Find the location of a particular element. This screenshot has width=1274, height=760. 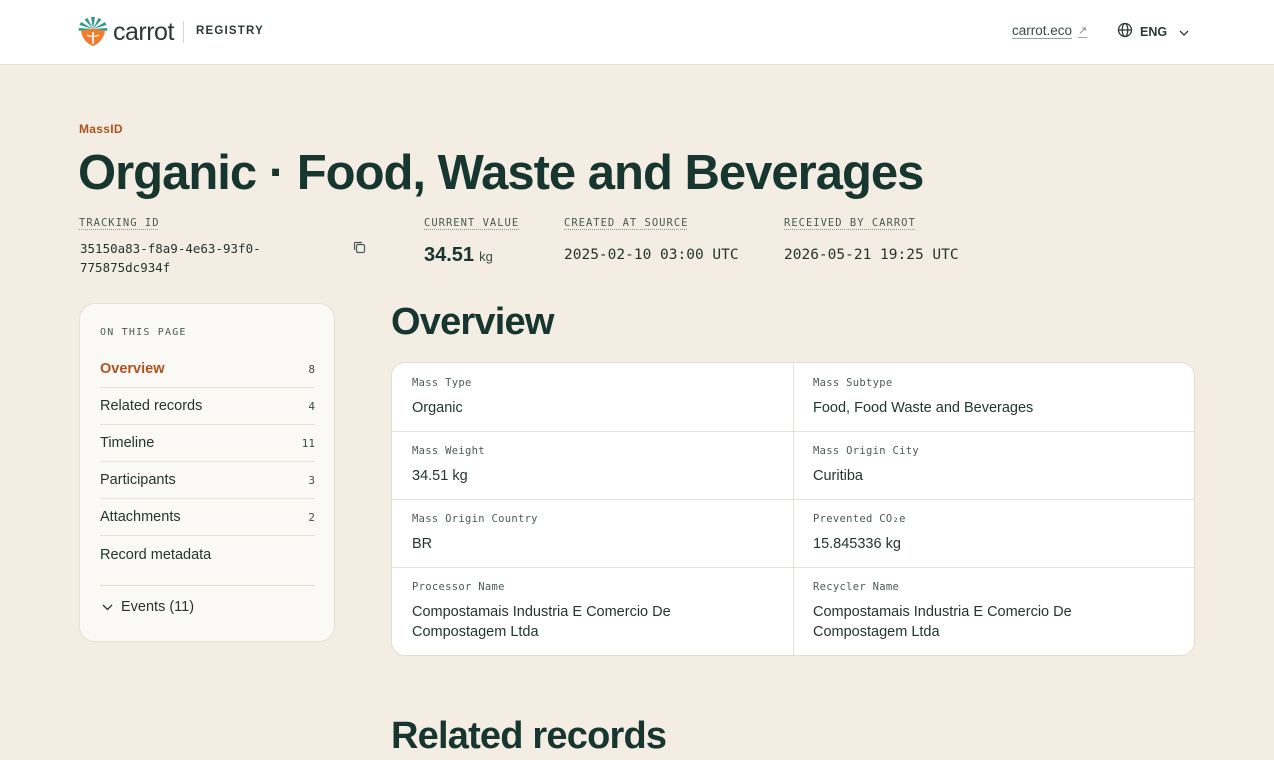

field-label: Mass Origin City is located at coordinates (994, 451).